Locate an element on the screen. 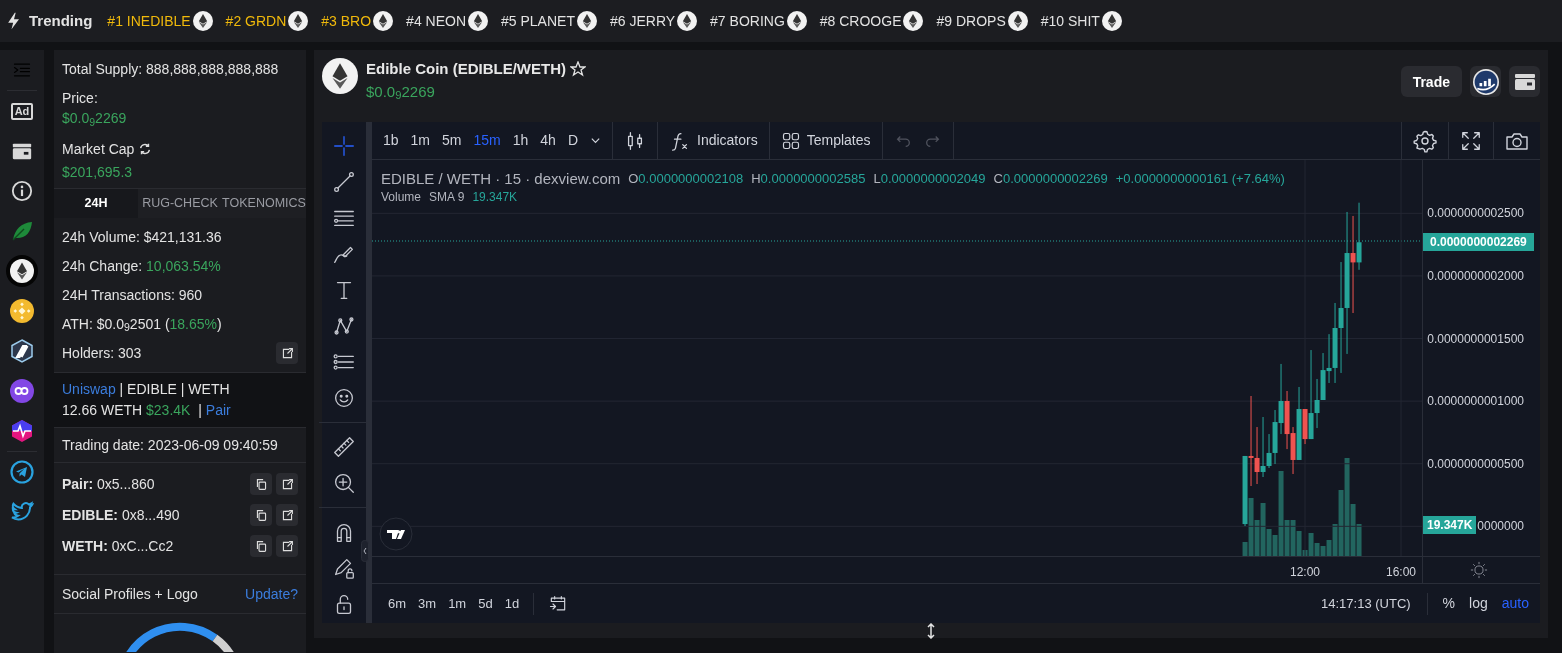  stat-text: 24h Volume: $421,131.36 is located at coordinates (142, 237).